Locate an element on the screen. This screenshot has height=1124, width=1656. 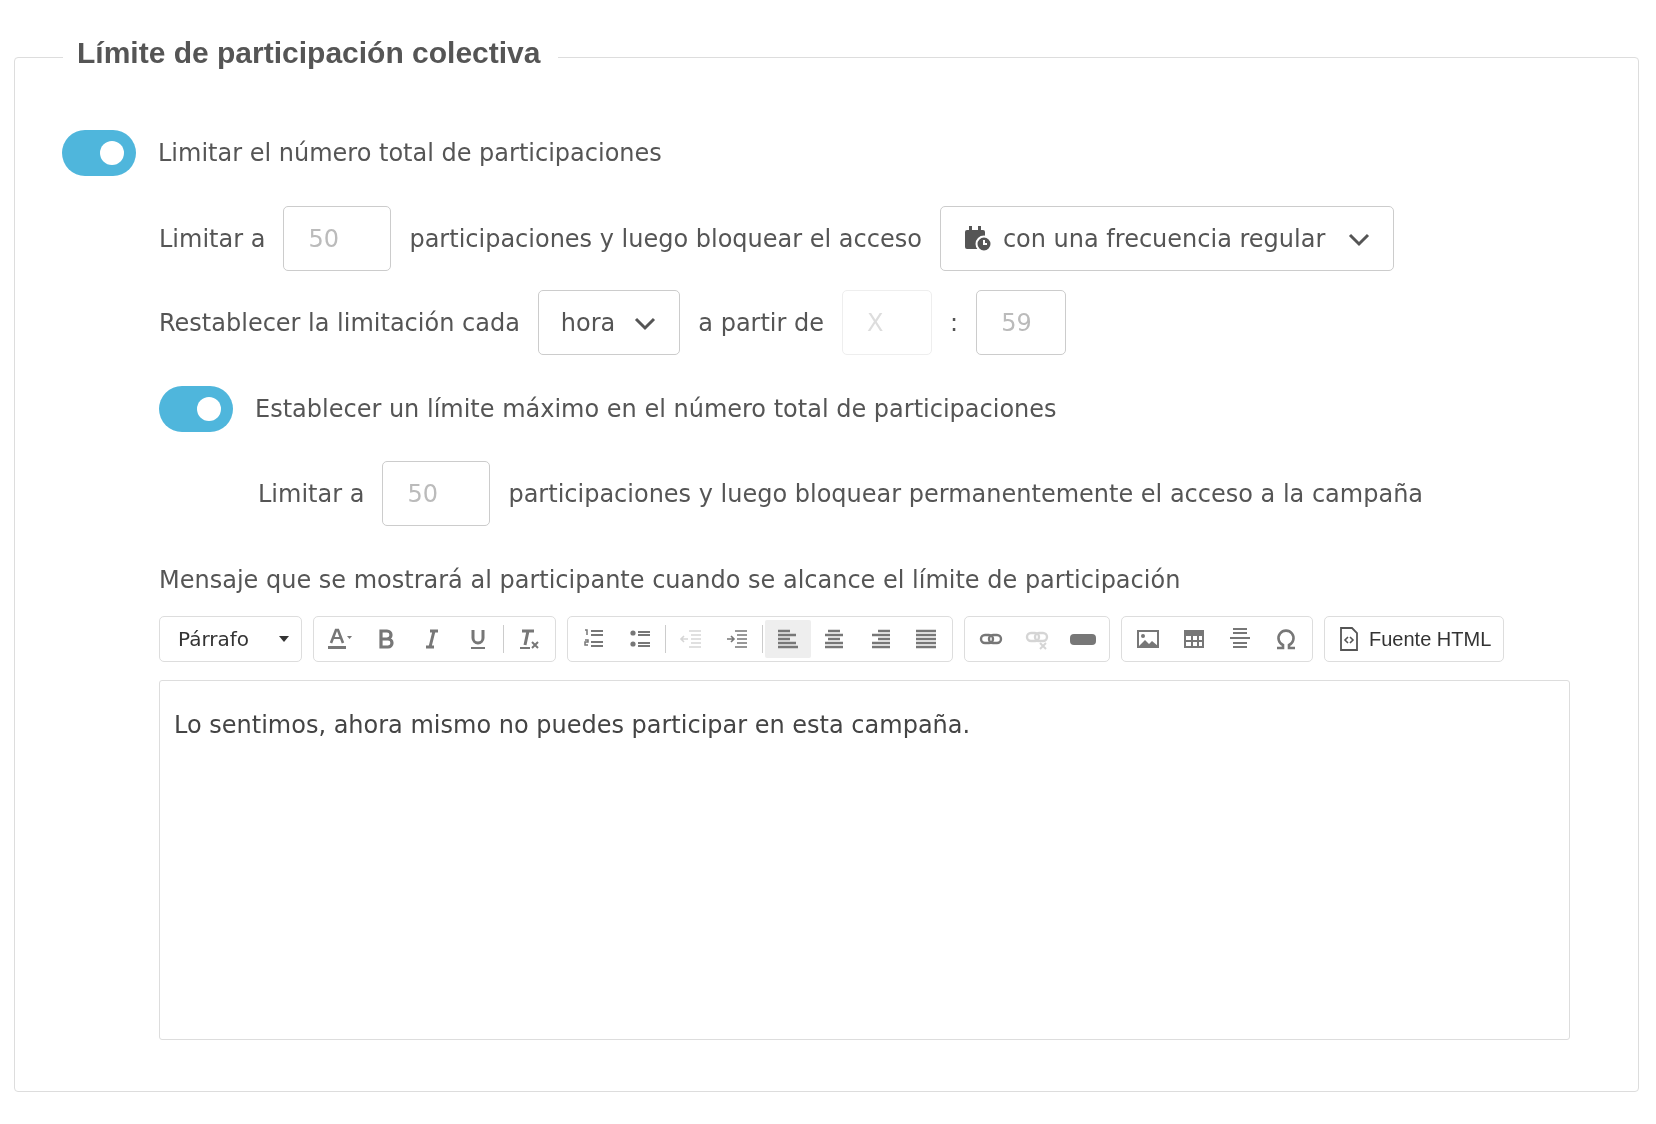
align-left-icon is located at coordinates (788, 639).